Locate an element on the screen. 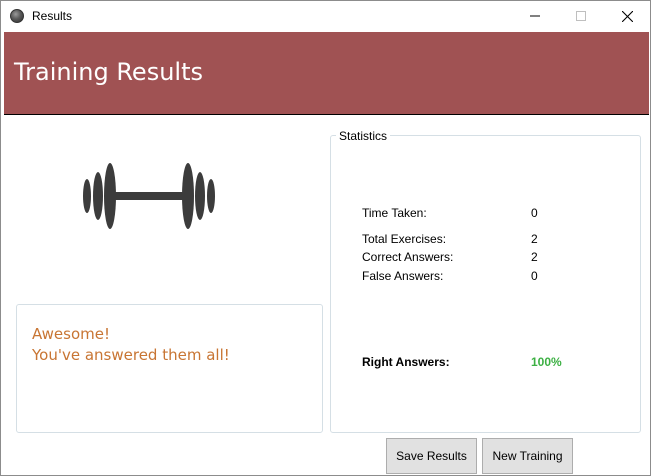 This screenshot has width=651, height=476. total-exercises-label: Total Exercises: is located at coordinates (404, 239).